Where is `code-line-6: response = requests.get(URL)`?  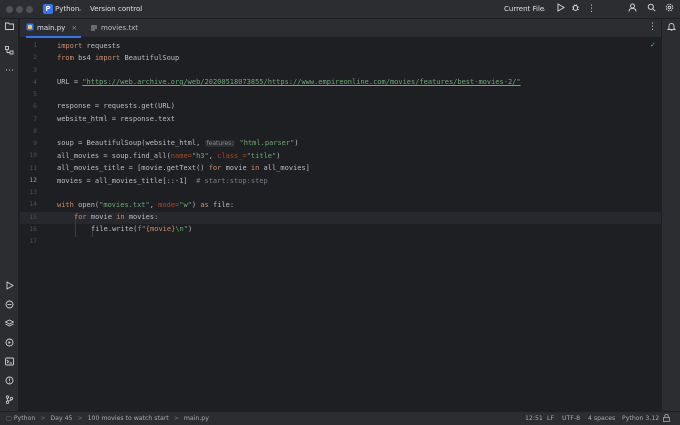 code-line-6: response = requests.get(URL) is located at coordinates (116, 106).